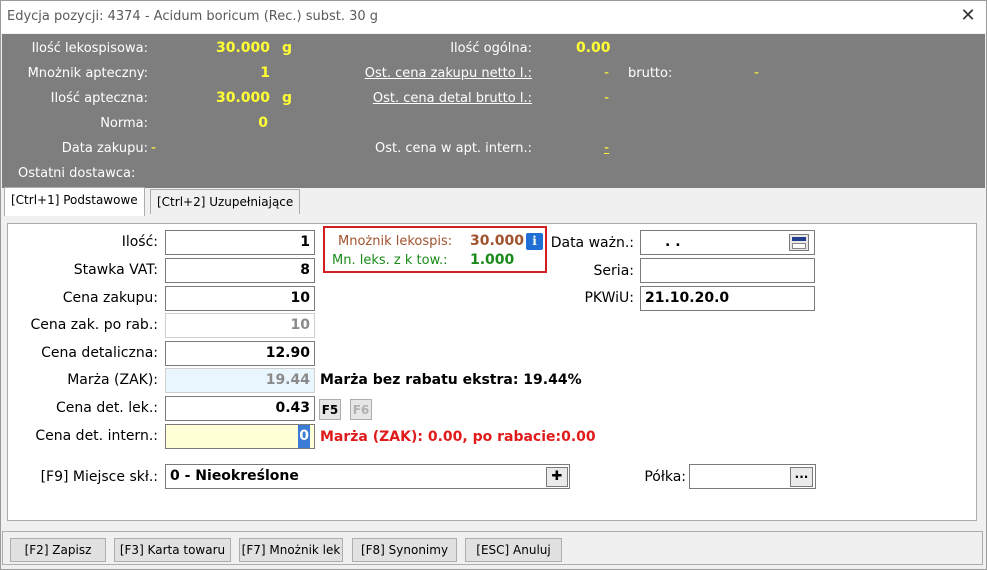 This screenshot has width=987, height=570. What do you see at coordinates (265, 73) in the screenshot?
I see `value-mnoznik-apteczny: 1` at bounding box center [265, 73].